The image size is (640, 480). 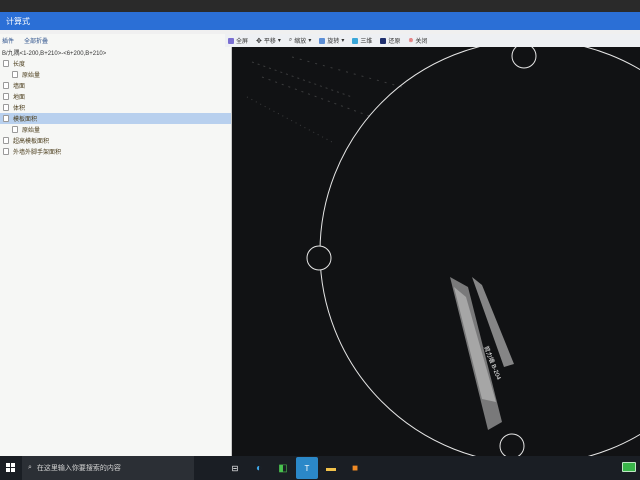 What do you see at coordinates (322, 40) in the screenshot?
I see `rotate-icon` at bounding box center [322, 40].